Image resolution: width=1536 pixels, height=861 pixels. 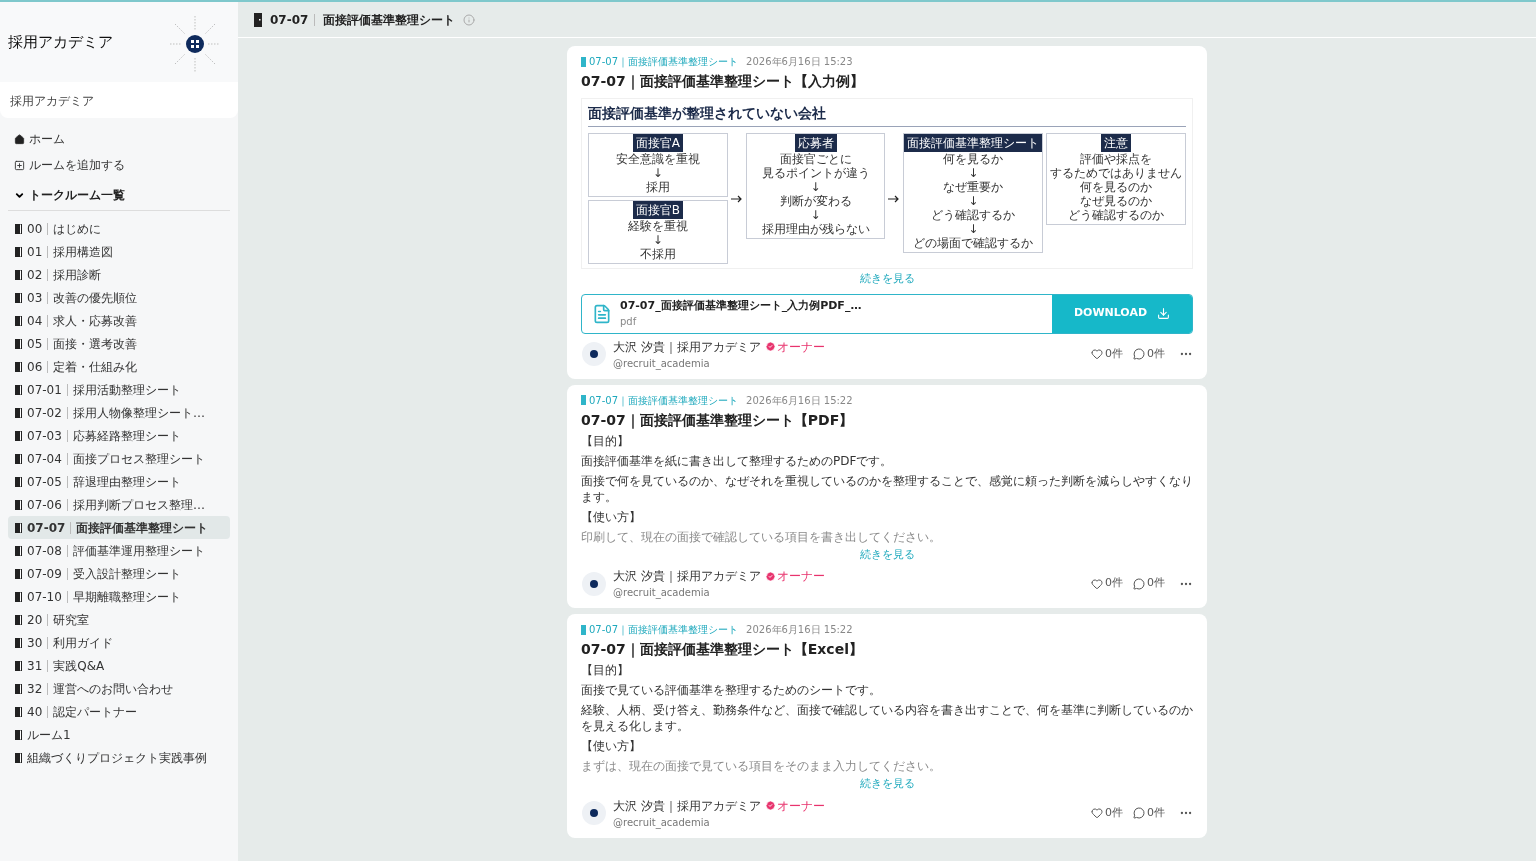 What do you see at coordinates (761, 536) in the screenshot?
I see `faded-paragraph: 印刷して、現在の面接で確認している項目を書き出してください。` at bounding box center [761, 536].